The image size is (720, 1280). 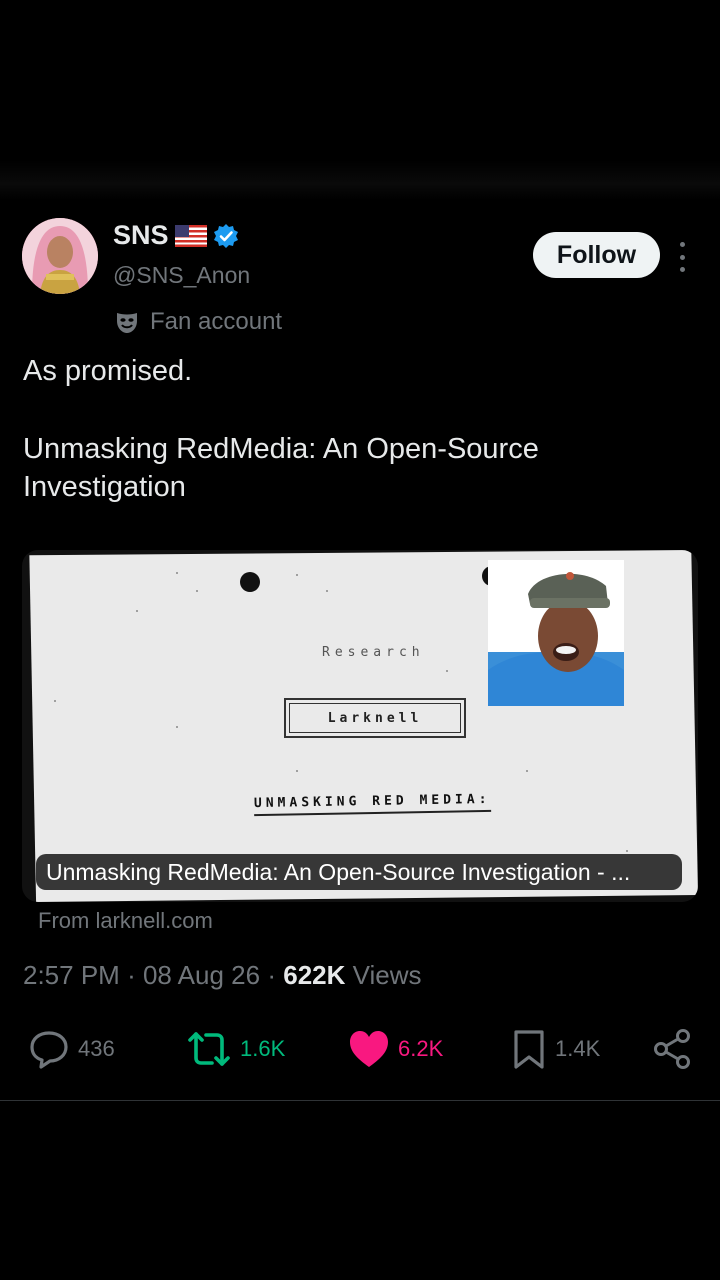 I want to click on reply-icon, so click(x=49, y=1050).